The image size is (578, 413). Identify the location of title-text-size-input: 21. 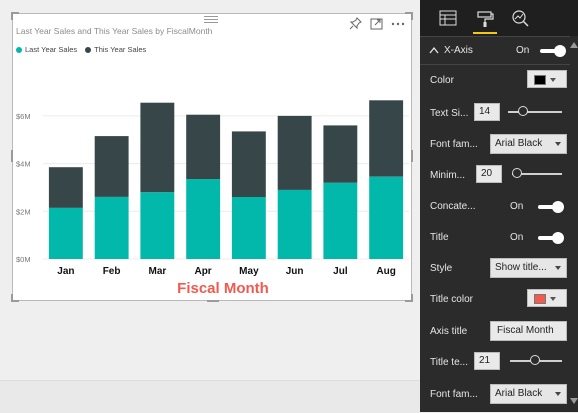
(487, 361).